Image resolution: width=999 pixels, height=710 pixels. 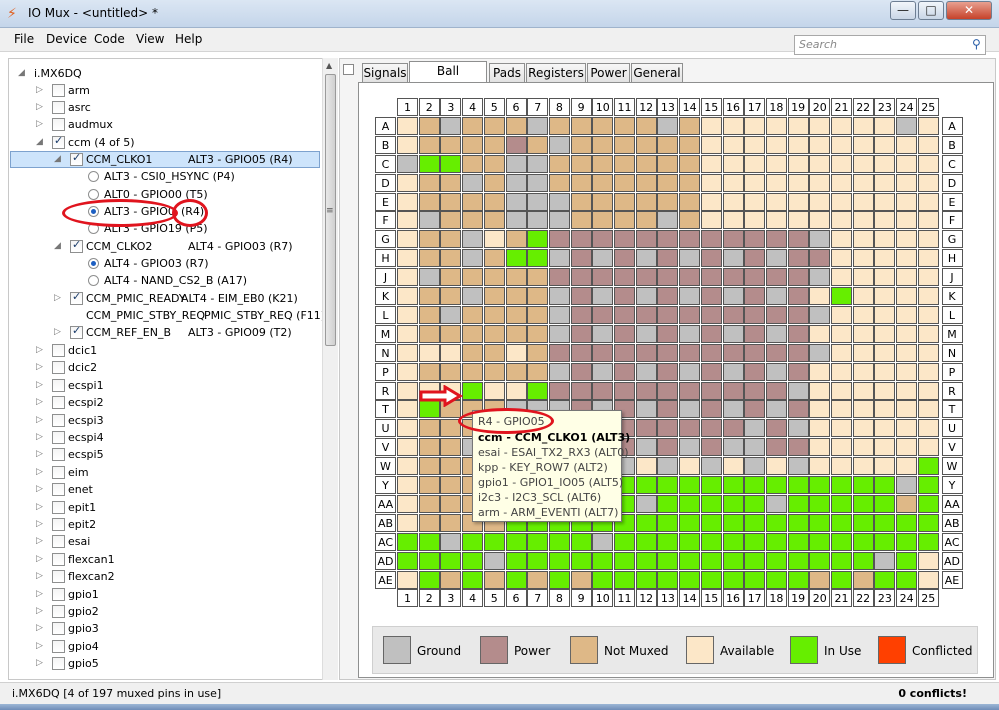 I want to click on search-icon: ⚲, so click(x=976, y=44).